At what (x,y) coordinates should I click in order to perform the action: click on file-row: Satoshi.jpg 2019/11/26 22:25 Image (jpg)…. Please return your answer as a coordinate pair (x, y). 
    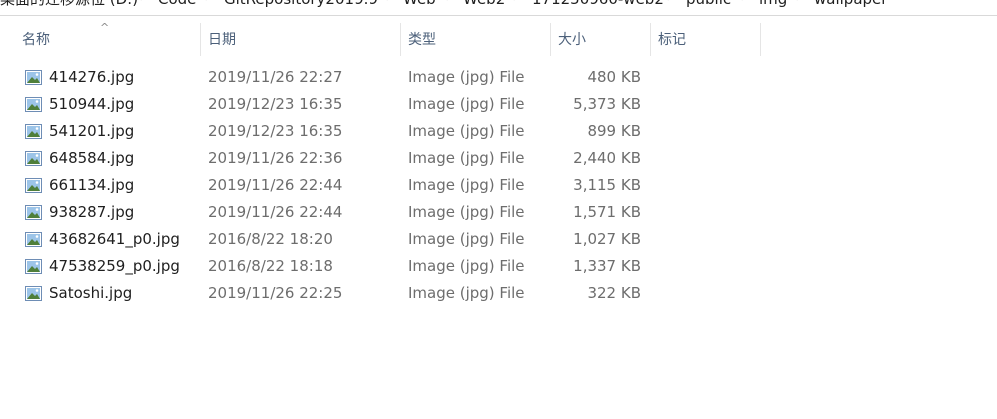
    Looking at the image, I should click on (498, 293).